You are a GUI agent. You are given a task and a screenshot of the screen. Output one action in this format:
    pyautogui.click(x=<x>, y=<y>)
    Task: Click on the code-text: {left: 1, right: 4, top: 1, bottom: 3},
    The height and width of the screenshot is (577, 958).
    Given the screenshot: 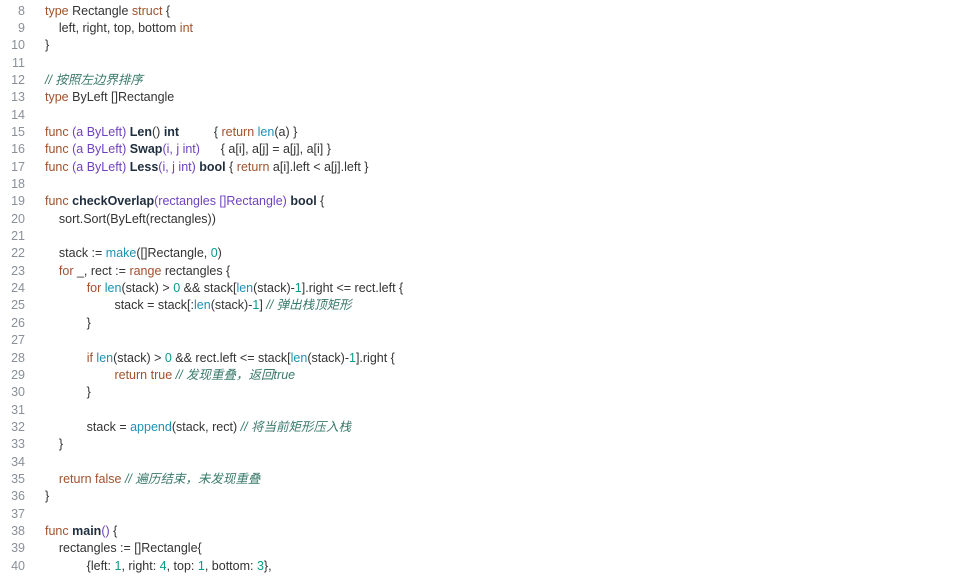 What is the action you would take?
    pyautogui.click(x=158, y=566)
    